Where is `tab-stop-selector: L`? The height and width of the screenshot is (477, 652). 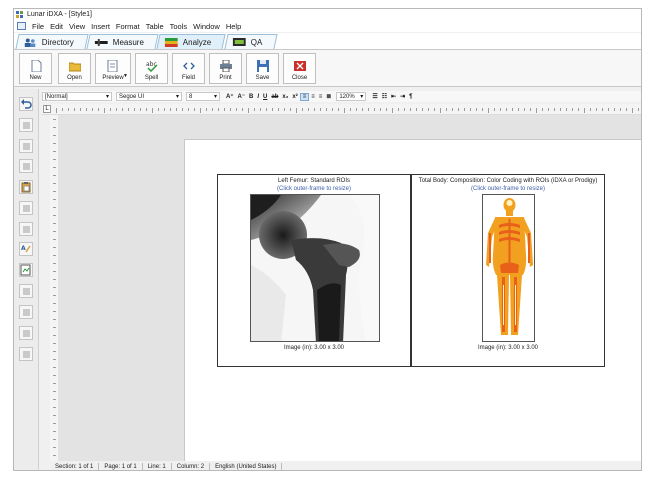 tab-stop-selector: L is located at coordinates (47, 109).